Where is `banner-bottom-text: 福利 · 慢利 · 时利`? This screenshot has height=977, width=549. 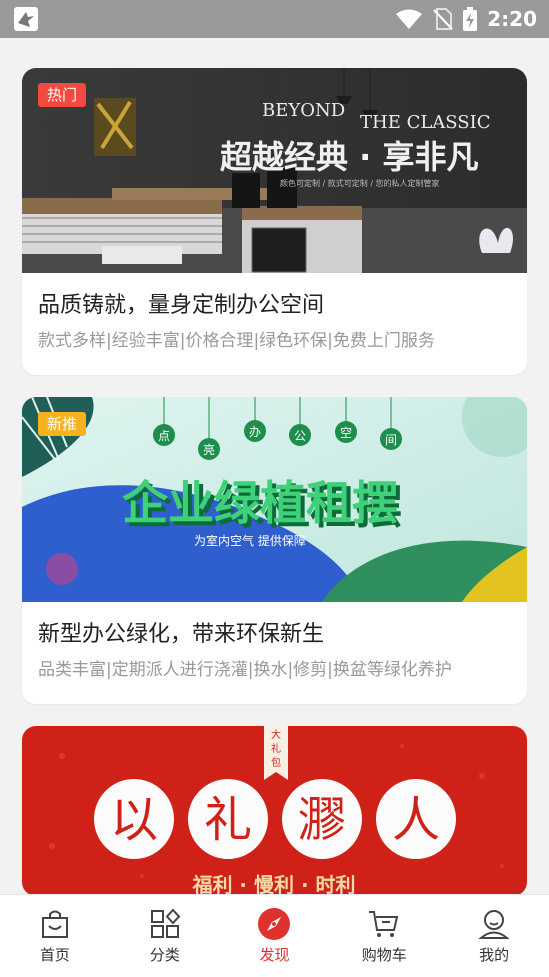 banner-bottom-text: 福利 · 慢利 · 时利 is located at coordinates (273, 884).